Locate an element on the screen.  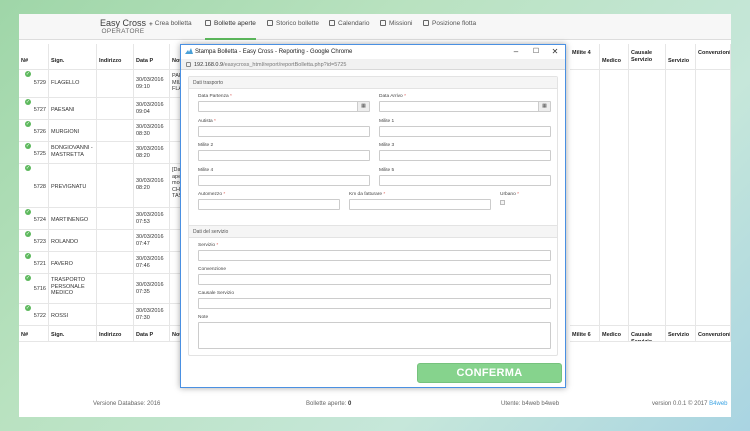
table-row-date: 30/03/2016 07:47 is located at coordinates (152, 241).